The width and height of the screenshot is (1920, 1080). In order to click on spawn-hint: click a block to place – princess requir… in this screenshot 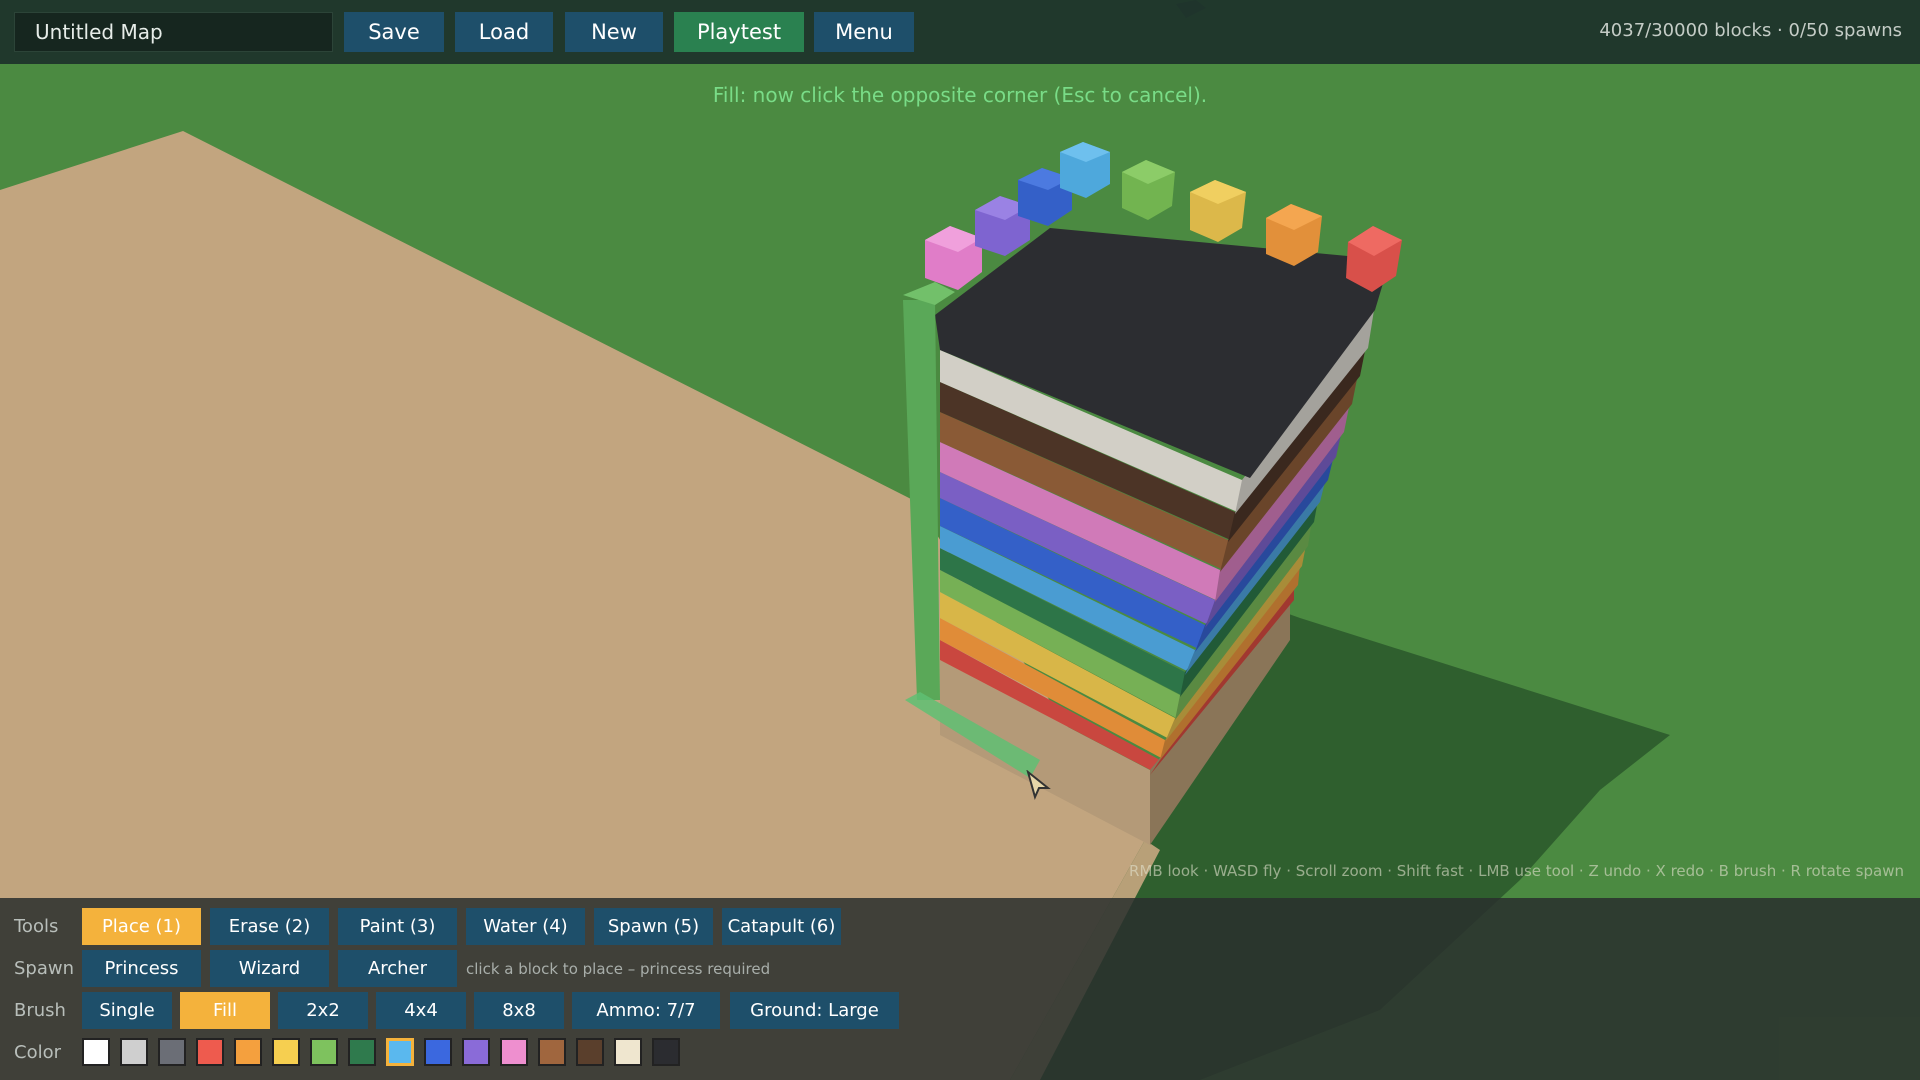, I will do `click(618, 969)`.